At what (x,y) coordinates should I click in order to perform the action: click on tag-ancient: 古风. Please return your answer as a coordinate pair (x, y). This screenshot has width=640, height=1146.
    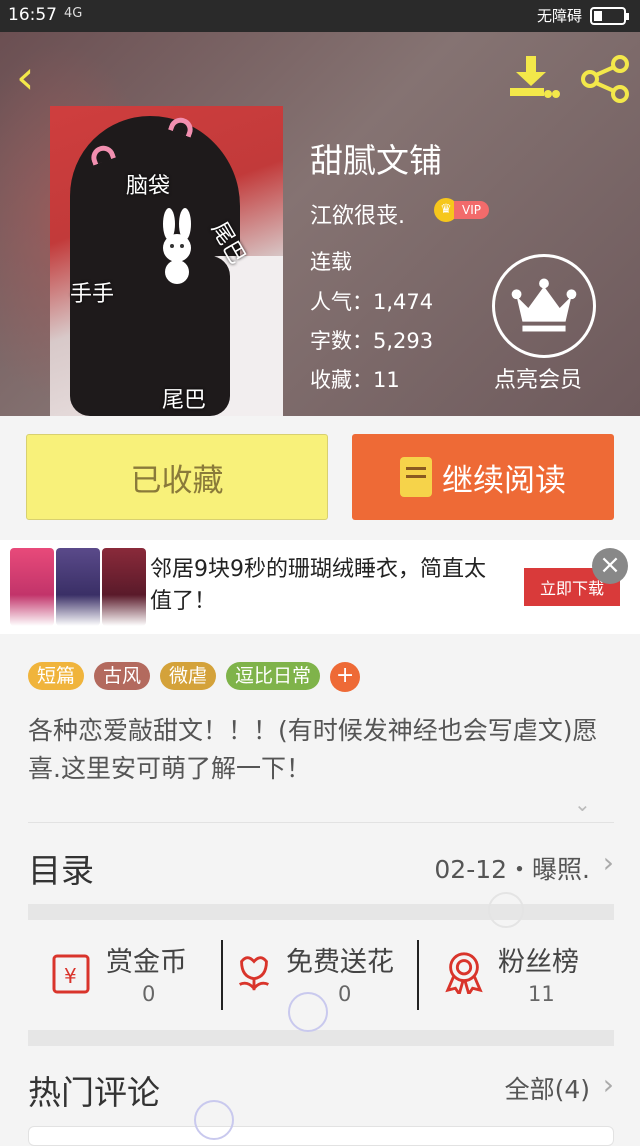
    Looking at the image, I should click on (122, 676).